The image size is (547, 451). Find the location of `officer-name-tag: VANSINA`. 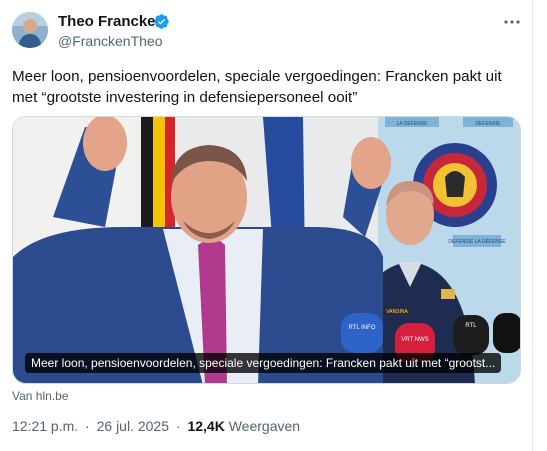

officer-name-tag: VANSINA is located at coordinates (397, 312).